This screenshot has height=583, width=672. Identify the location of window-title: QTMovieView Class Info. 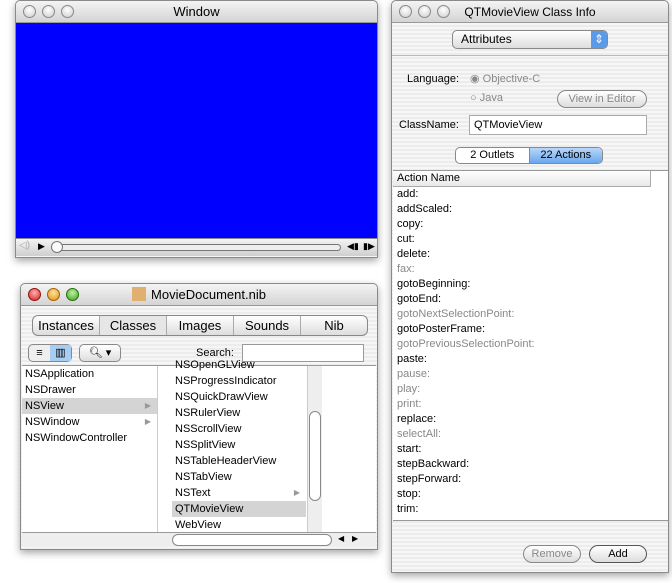
(530, 12).